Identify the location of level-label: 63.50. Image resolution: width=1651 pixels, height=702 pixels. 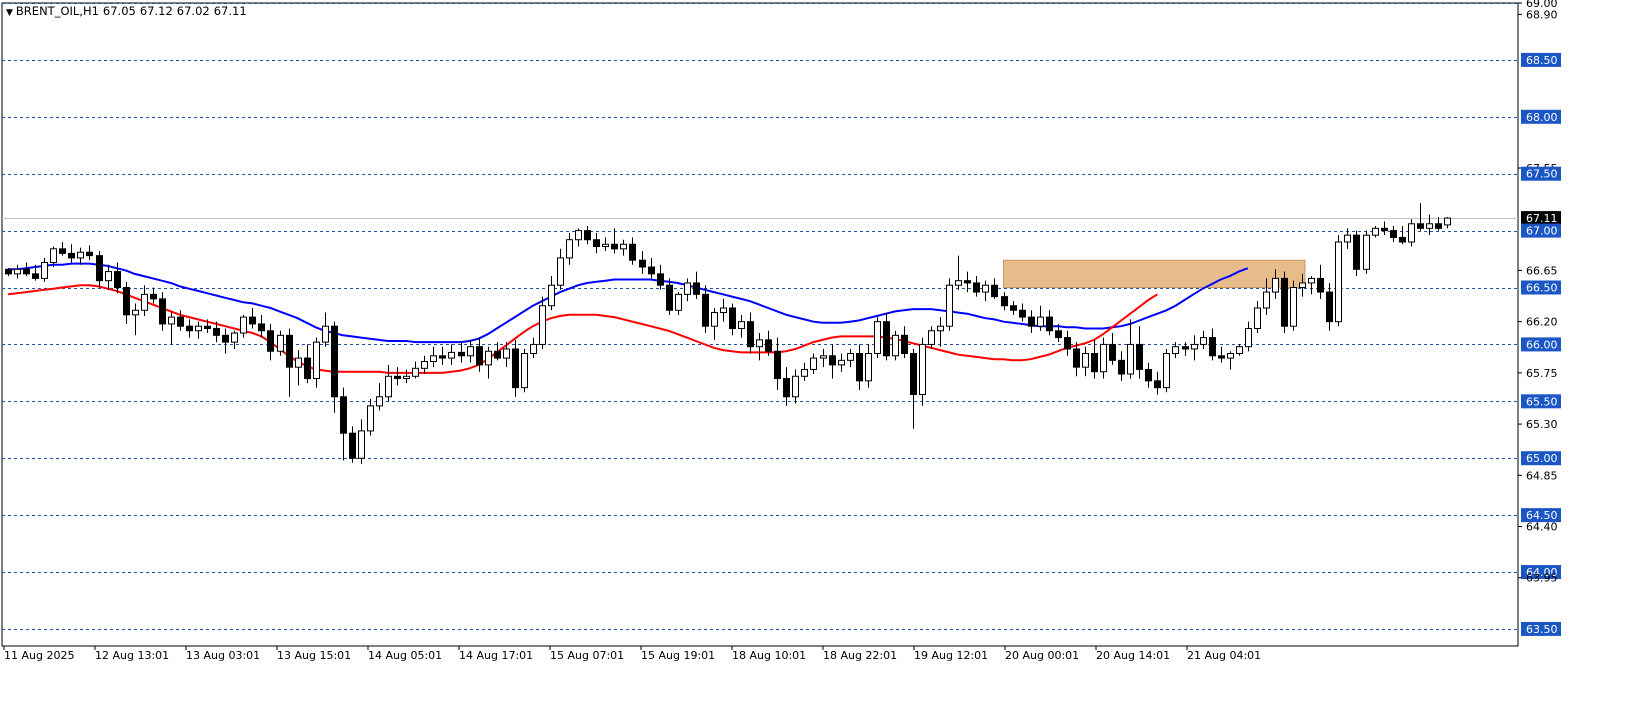
(1542, 629).